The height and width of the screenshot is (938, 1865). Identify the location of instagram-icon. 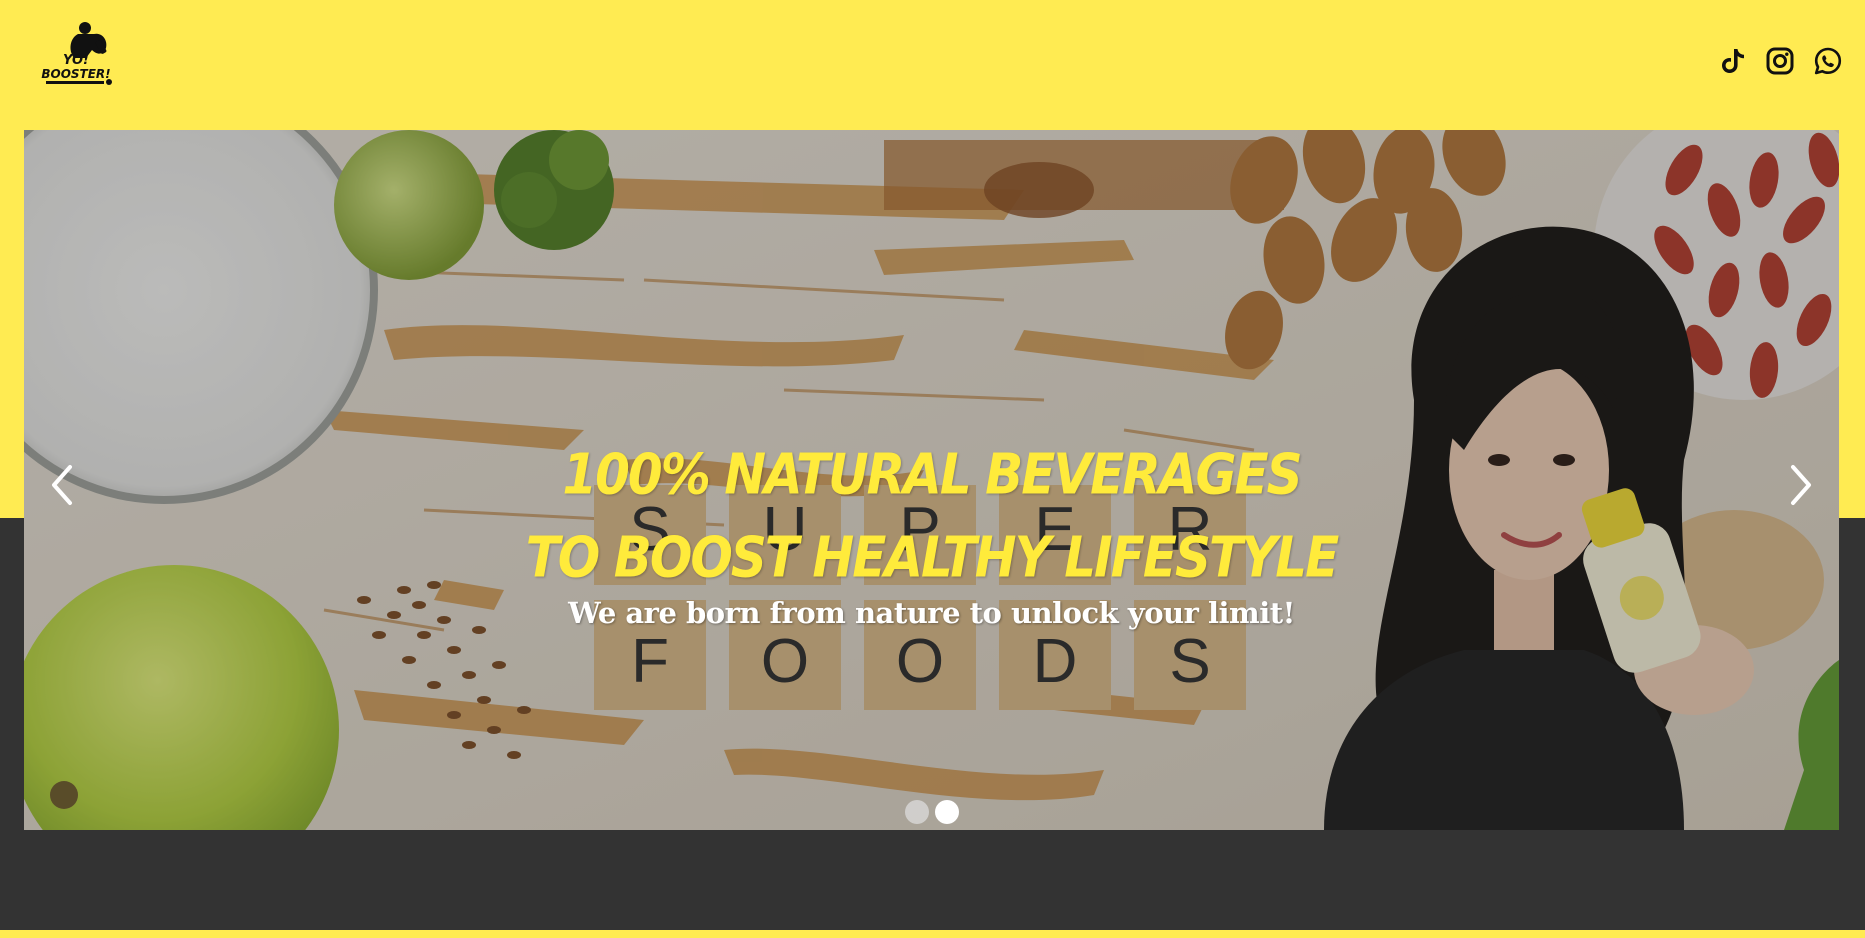
(1780, 61).